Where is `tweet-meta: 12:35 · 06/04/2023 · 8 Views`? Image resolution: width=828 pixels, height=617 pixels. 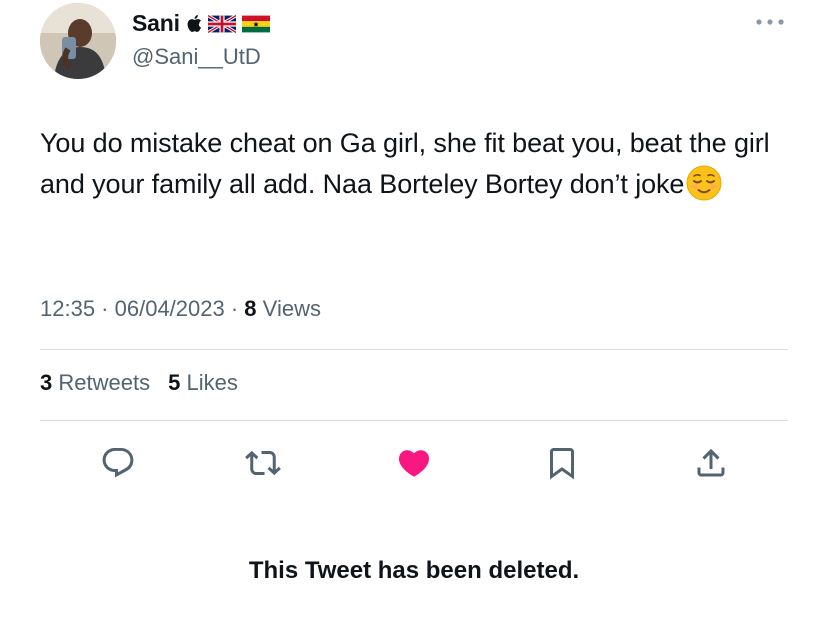 tweet-meta: 12:35 · 06/04/2023 · 8 Views is located at coordinates (180, 309).